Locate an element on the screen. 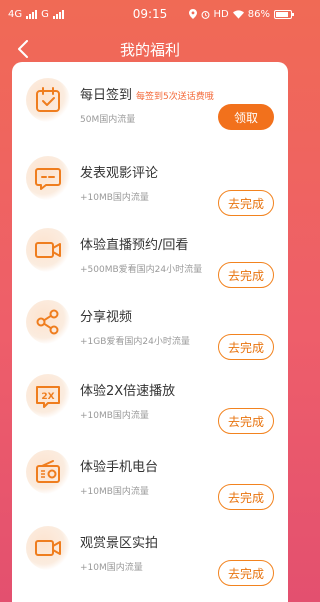 The width and height of the screenshot is (320, 602). task-reward: 50M国内流量 is located at coordinates (108, 120).